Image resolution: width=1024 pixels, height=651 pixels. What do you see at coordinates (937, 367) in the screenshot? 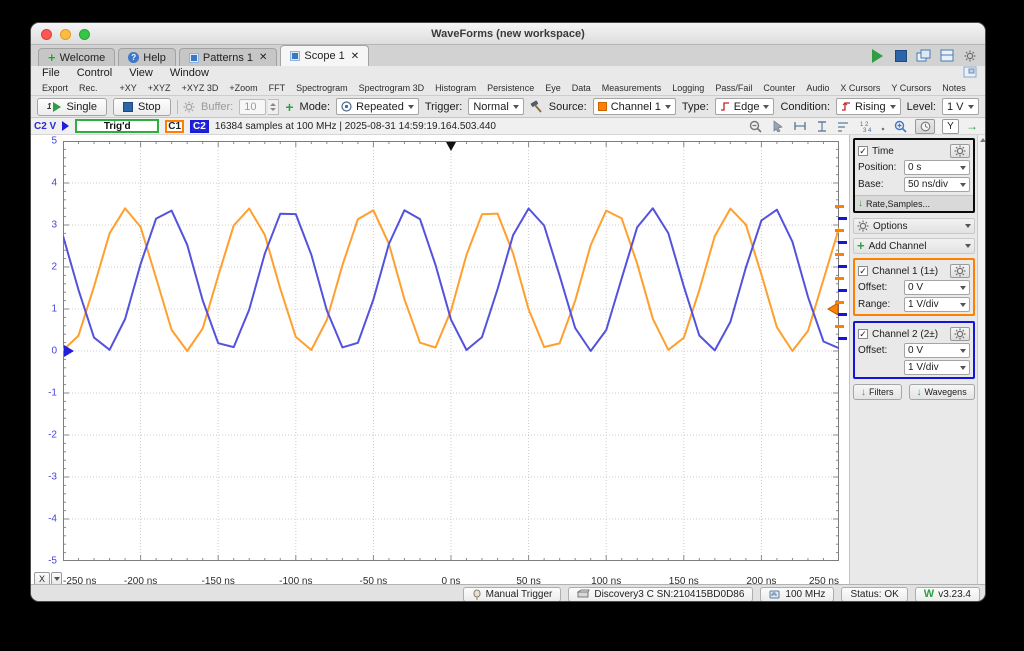
I see `channel2-range-select: 1 V/div` at bounding box center [937, 367].